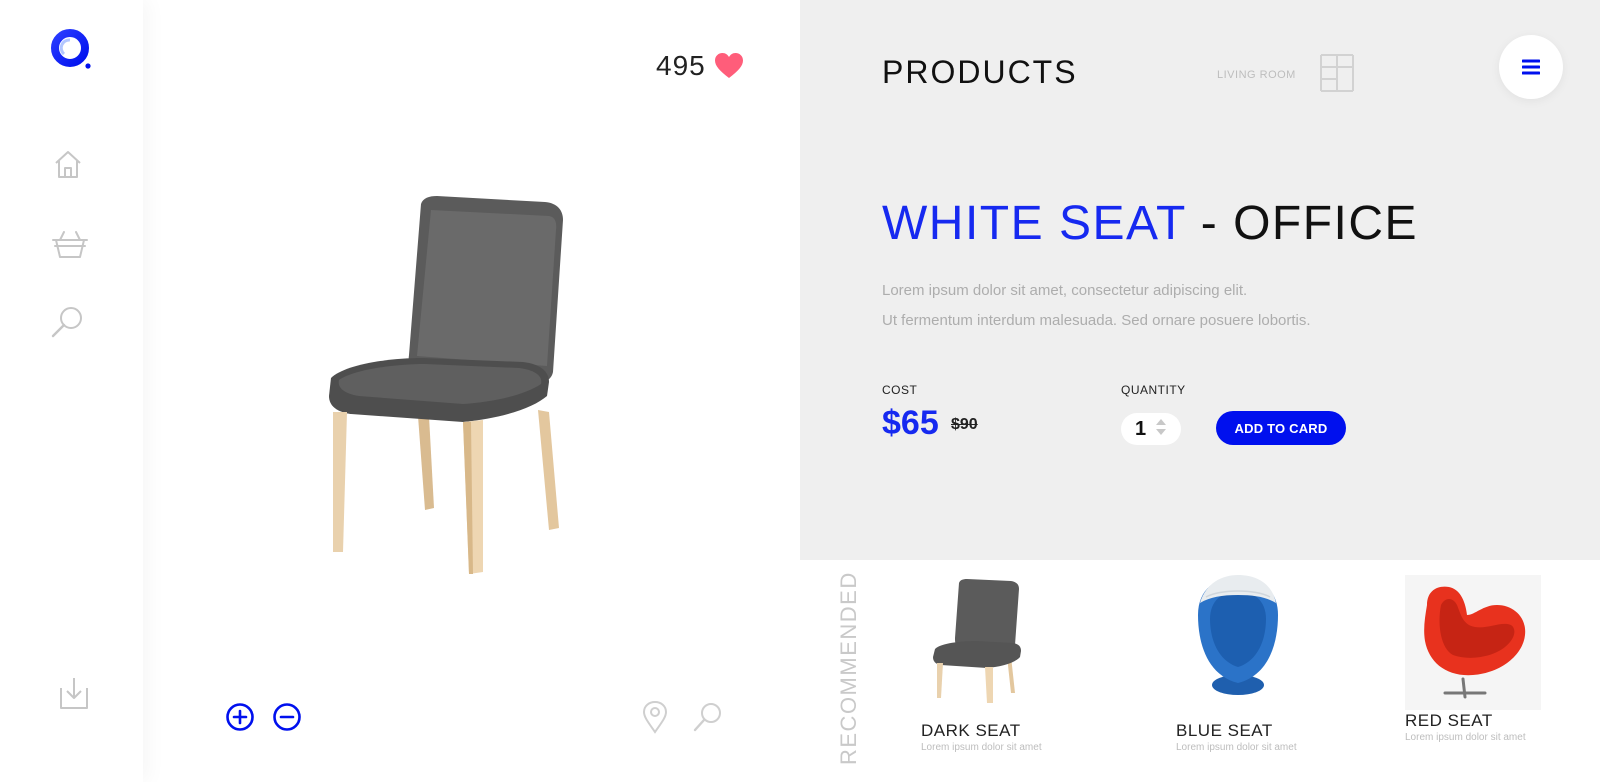  What do you see at coordinates (1449, 720) in the screenshot?
I see `recommended-item-name: RED SEAT` at bounding box center [1449, 720].